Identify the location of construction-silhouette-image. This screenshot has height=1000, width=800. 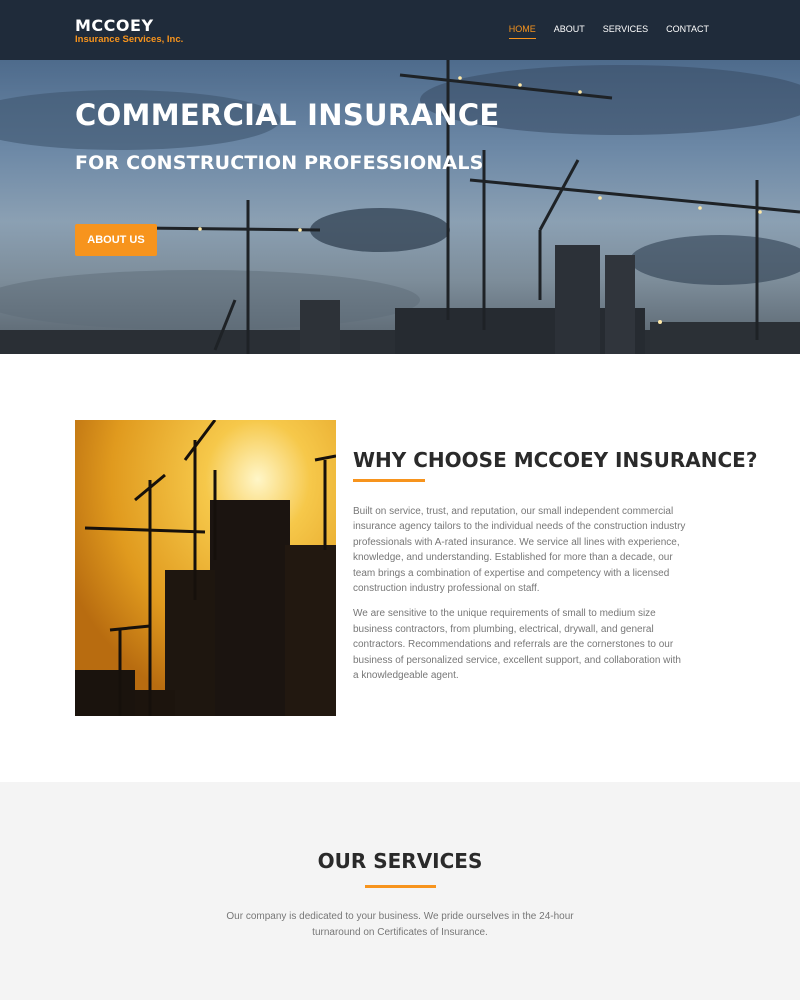
(205, 568).